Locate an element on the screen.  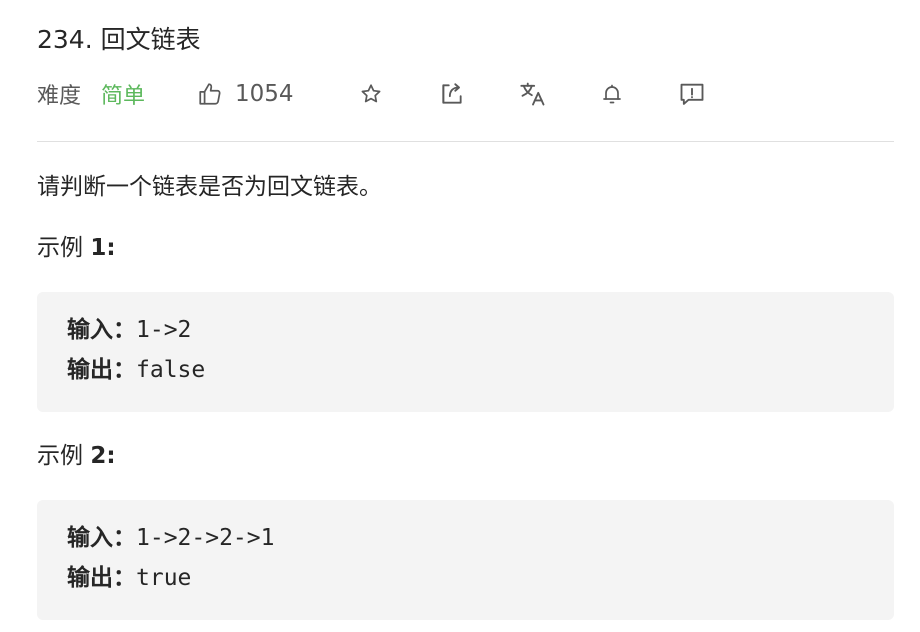
example-output-line: 输出：true is located at coordinates (480, 581).